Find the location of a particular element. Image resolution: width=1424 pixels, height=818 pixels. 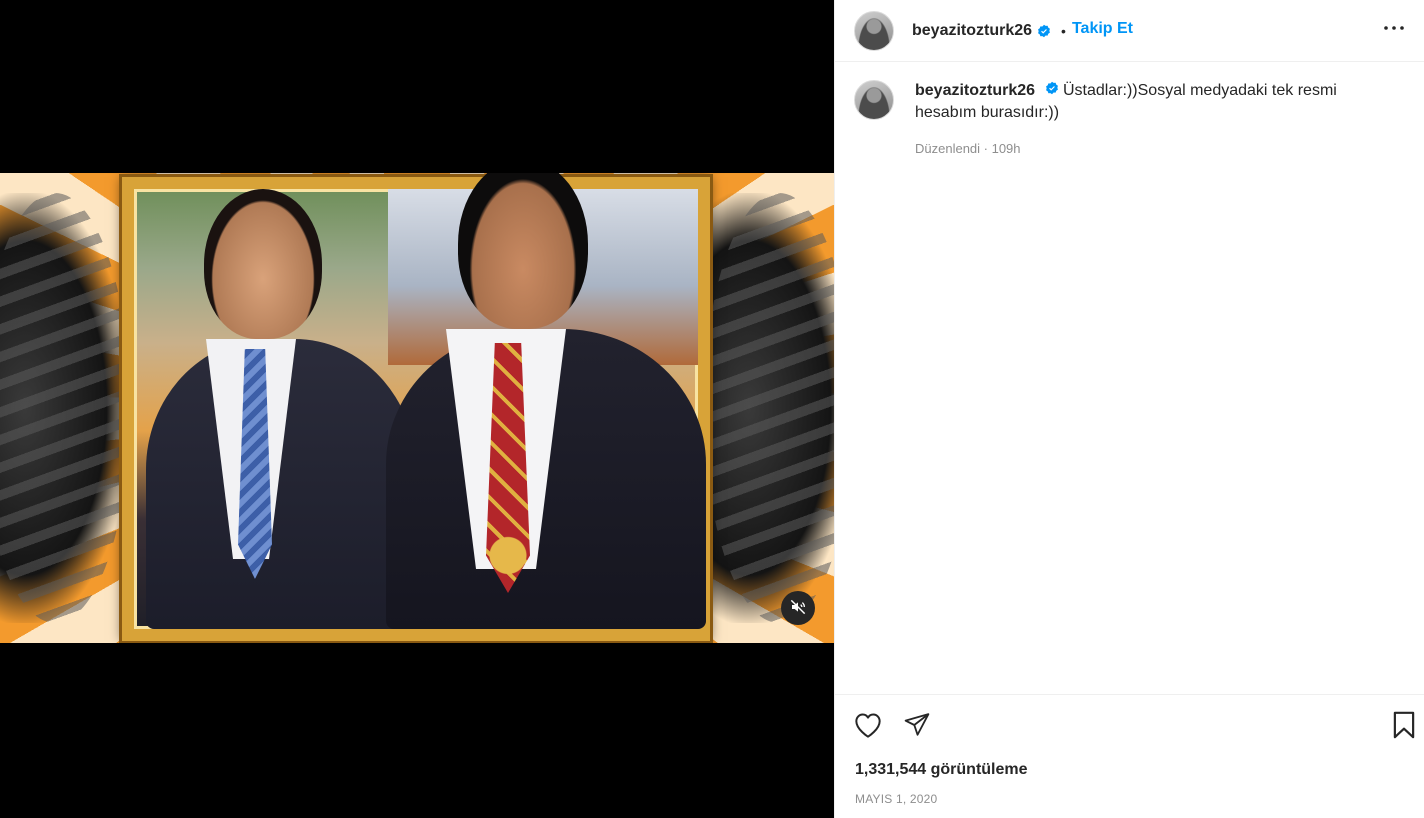

paper-plane-icon is located at coordinates (917, 726).